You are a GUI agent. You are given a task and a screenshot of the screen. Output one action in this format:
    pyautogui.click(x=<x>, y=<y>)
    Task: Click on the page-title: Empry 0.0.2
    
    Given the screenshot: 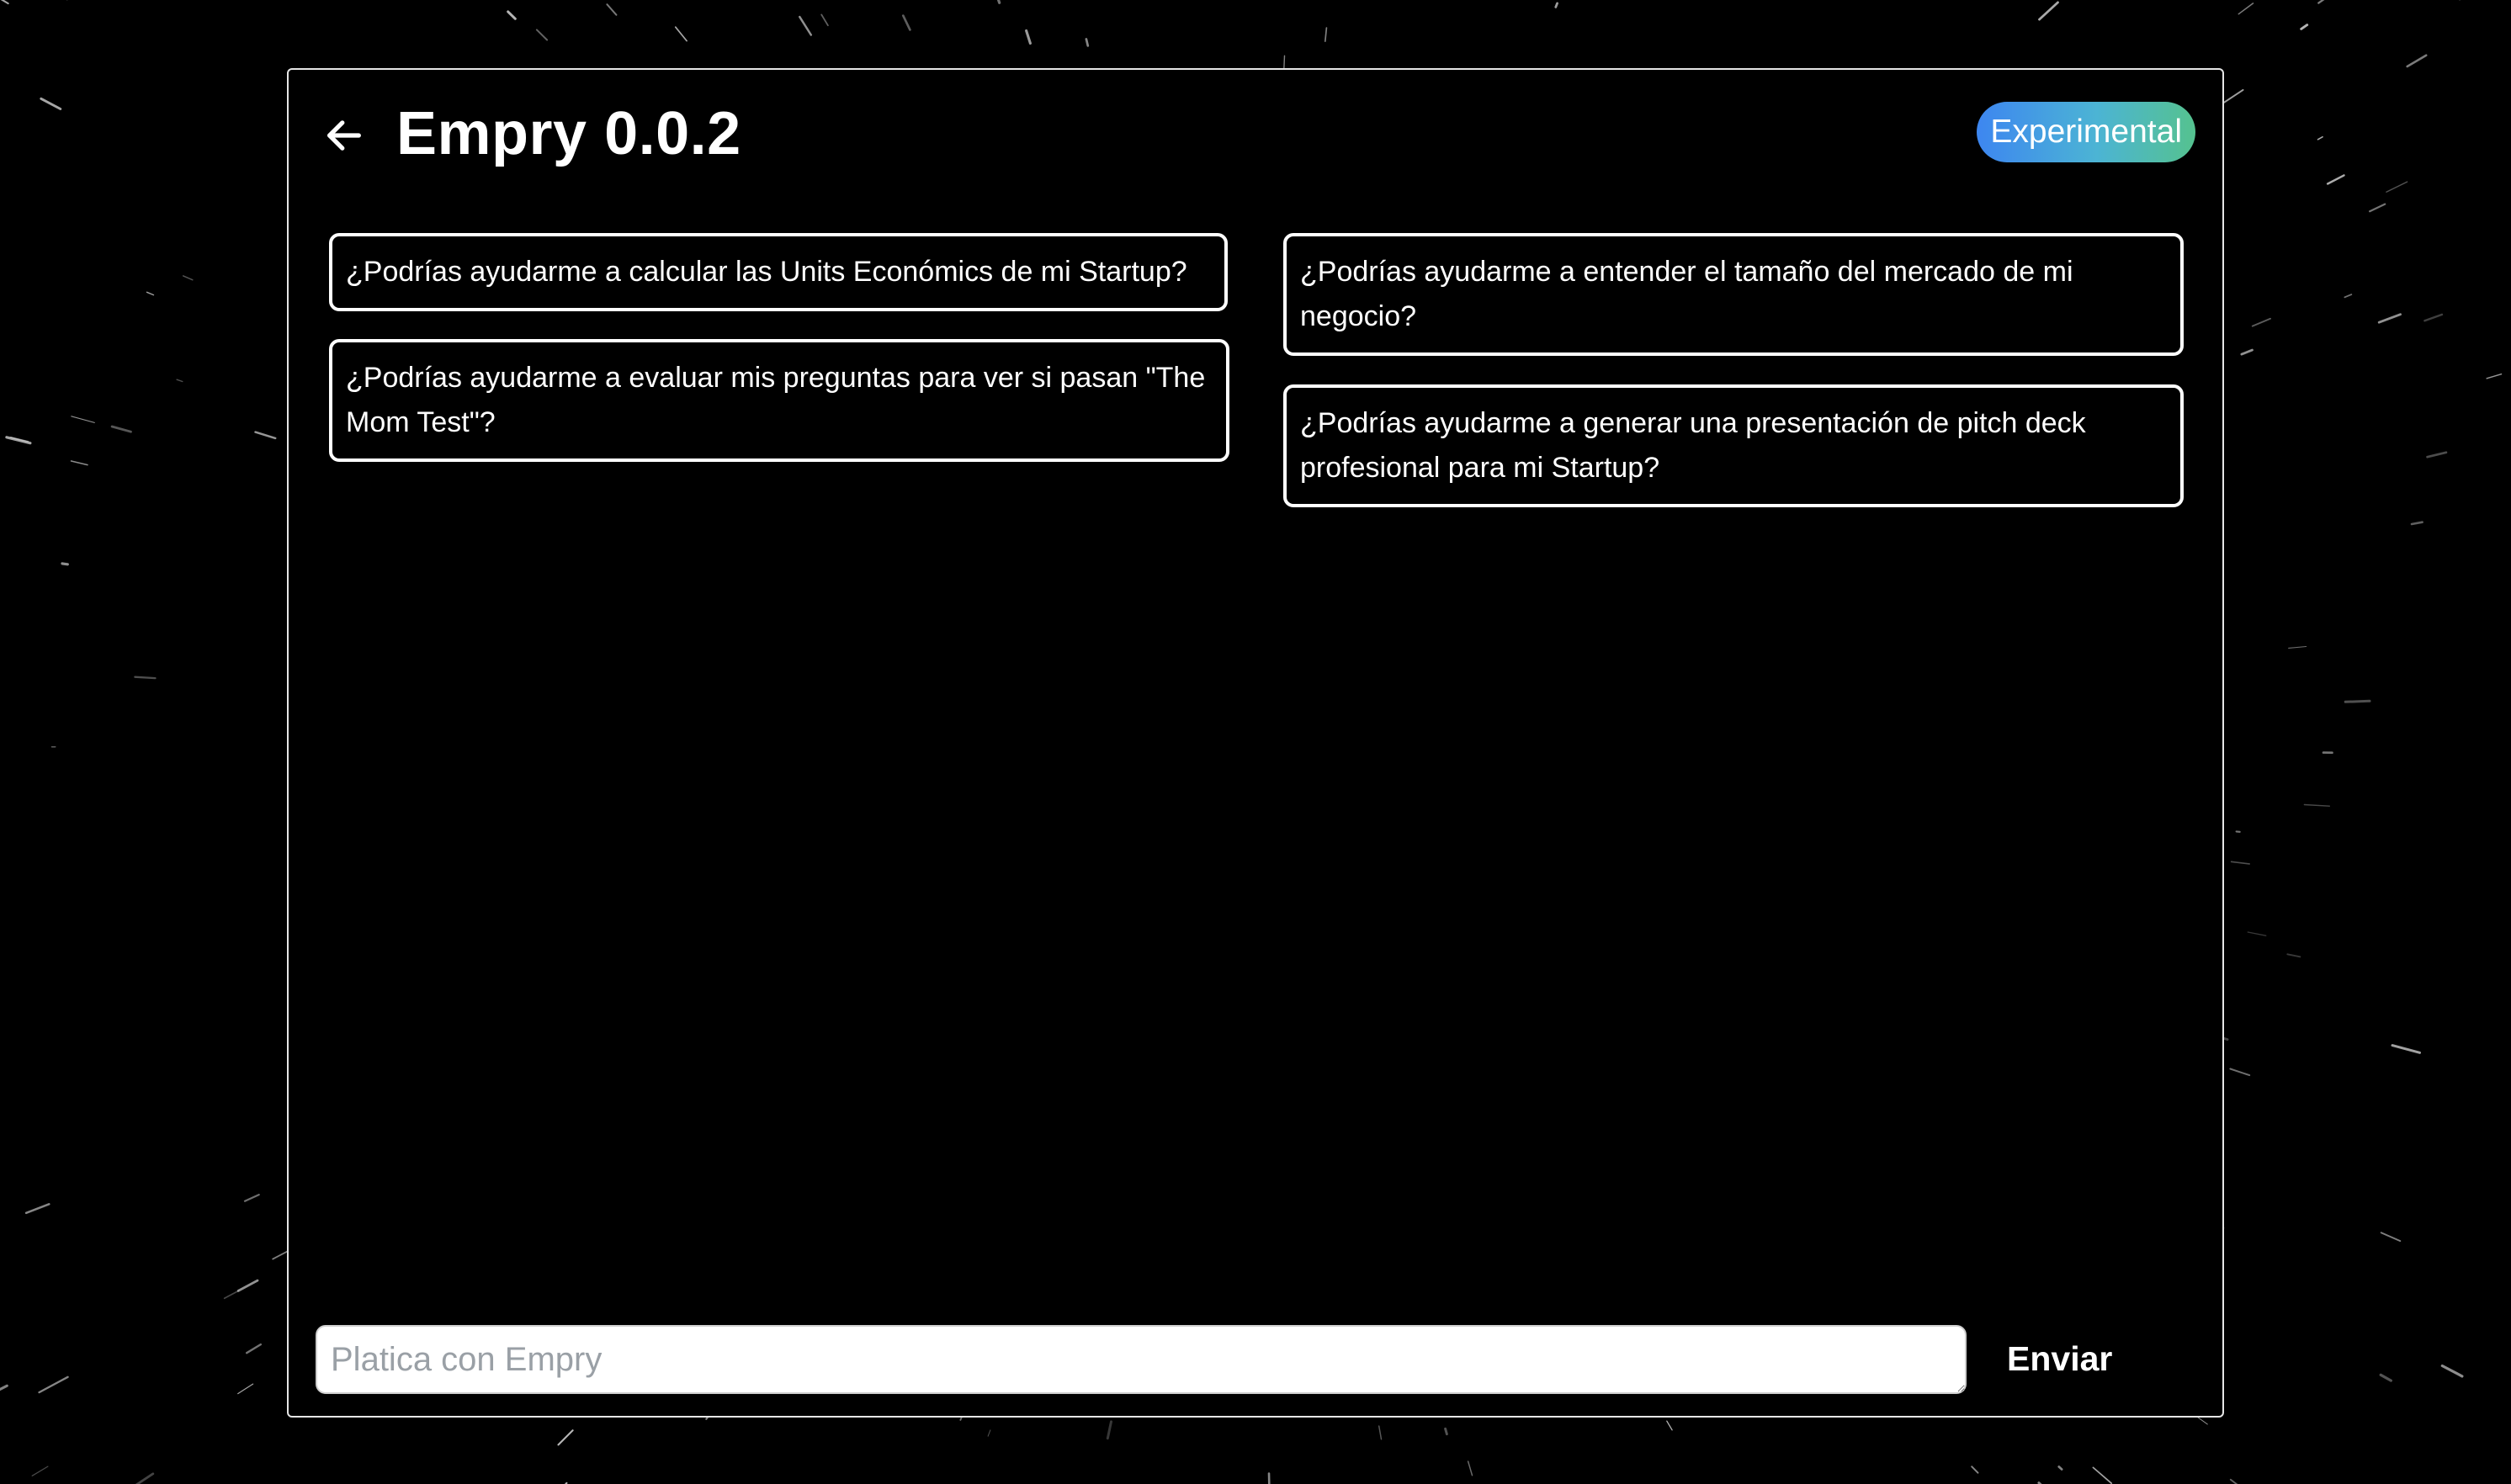 What is the action you would take?
    pyautogui.click(x=568, y=133)
    